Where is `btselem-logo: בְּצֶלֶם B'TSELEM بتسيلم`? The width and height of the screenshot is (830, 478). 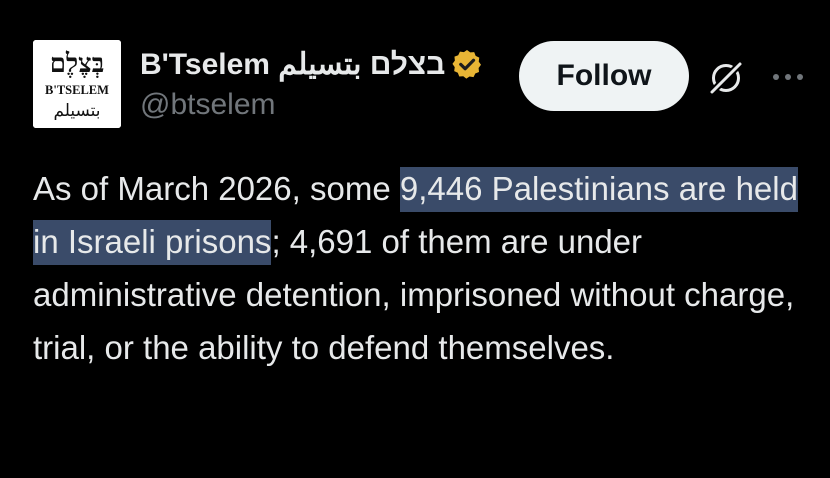
btselem-logo: בְּצֶלֶם B'TSELEM بتسيلم is located at coordinates (77, 84).